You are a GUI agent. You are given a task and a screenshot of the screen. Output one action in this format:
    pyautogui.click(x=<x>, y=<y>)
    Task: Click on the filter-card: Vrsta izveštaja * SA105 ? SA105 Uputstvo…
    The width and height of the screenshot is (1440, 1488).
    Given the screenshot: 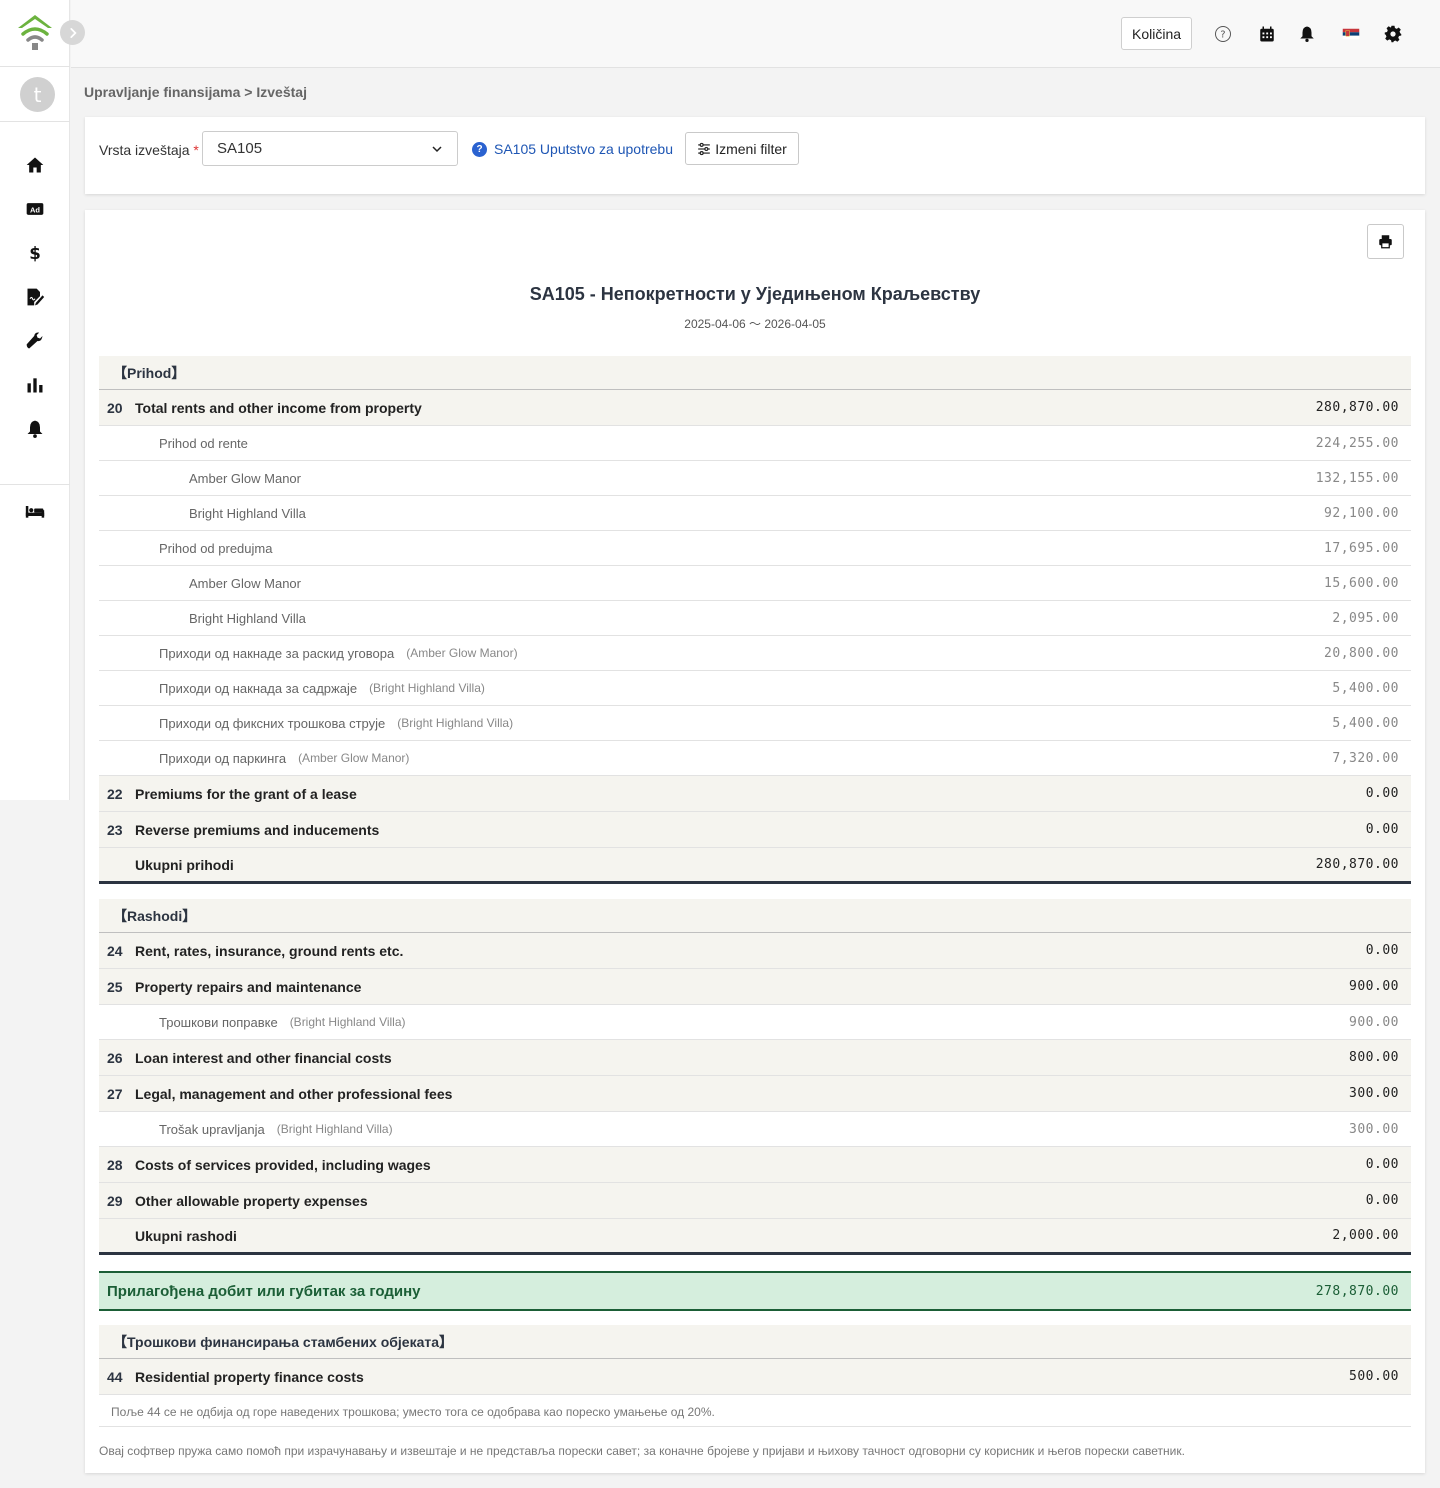 What is the action you would take?
    pyautogui.click(x=755, y=155)
    